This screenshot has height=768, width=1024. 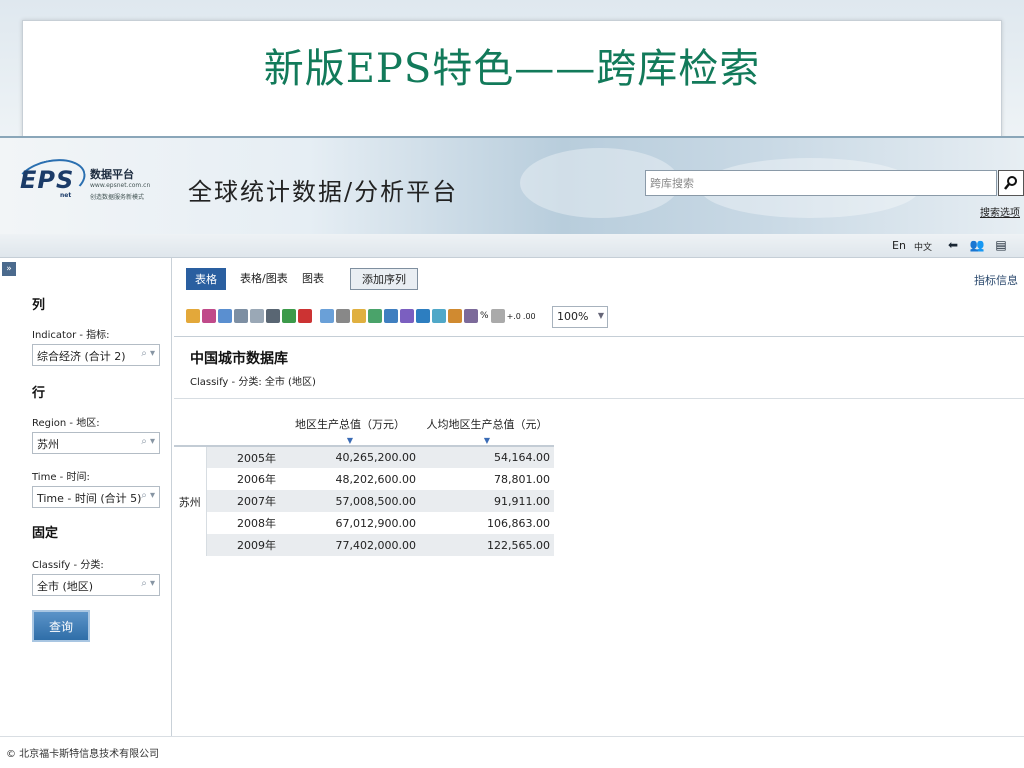 What do you see at coordinates (487, 501) in the screenshot?
I see `per-capita-cell: 91,911.00` at bounding box center [487, 501].